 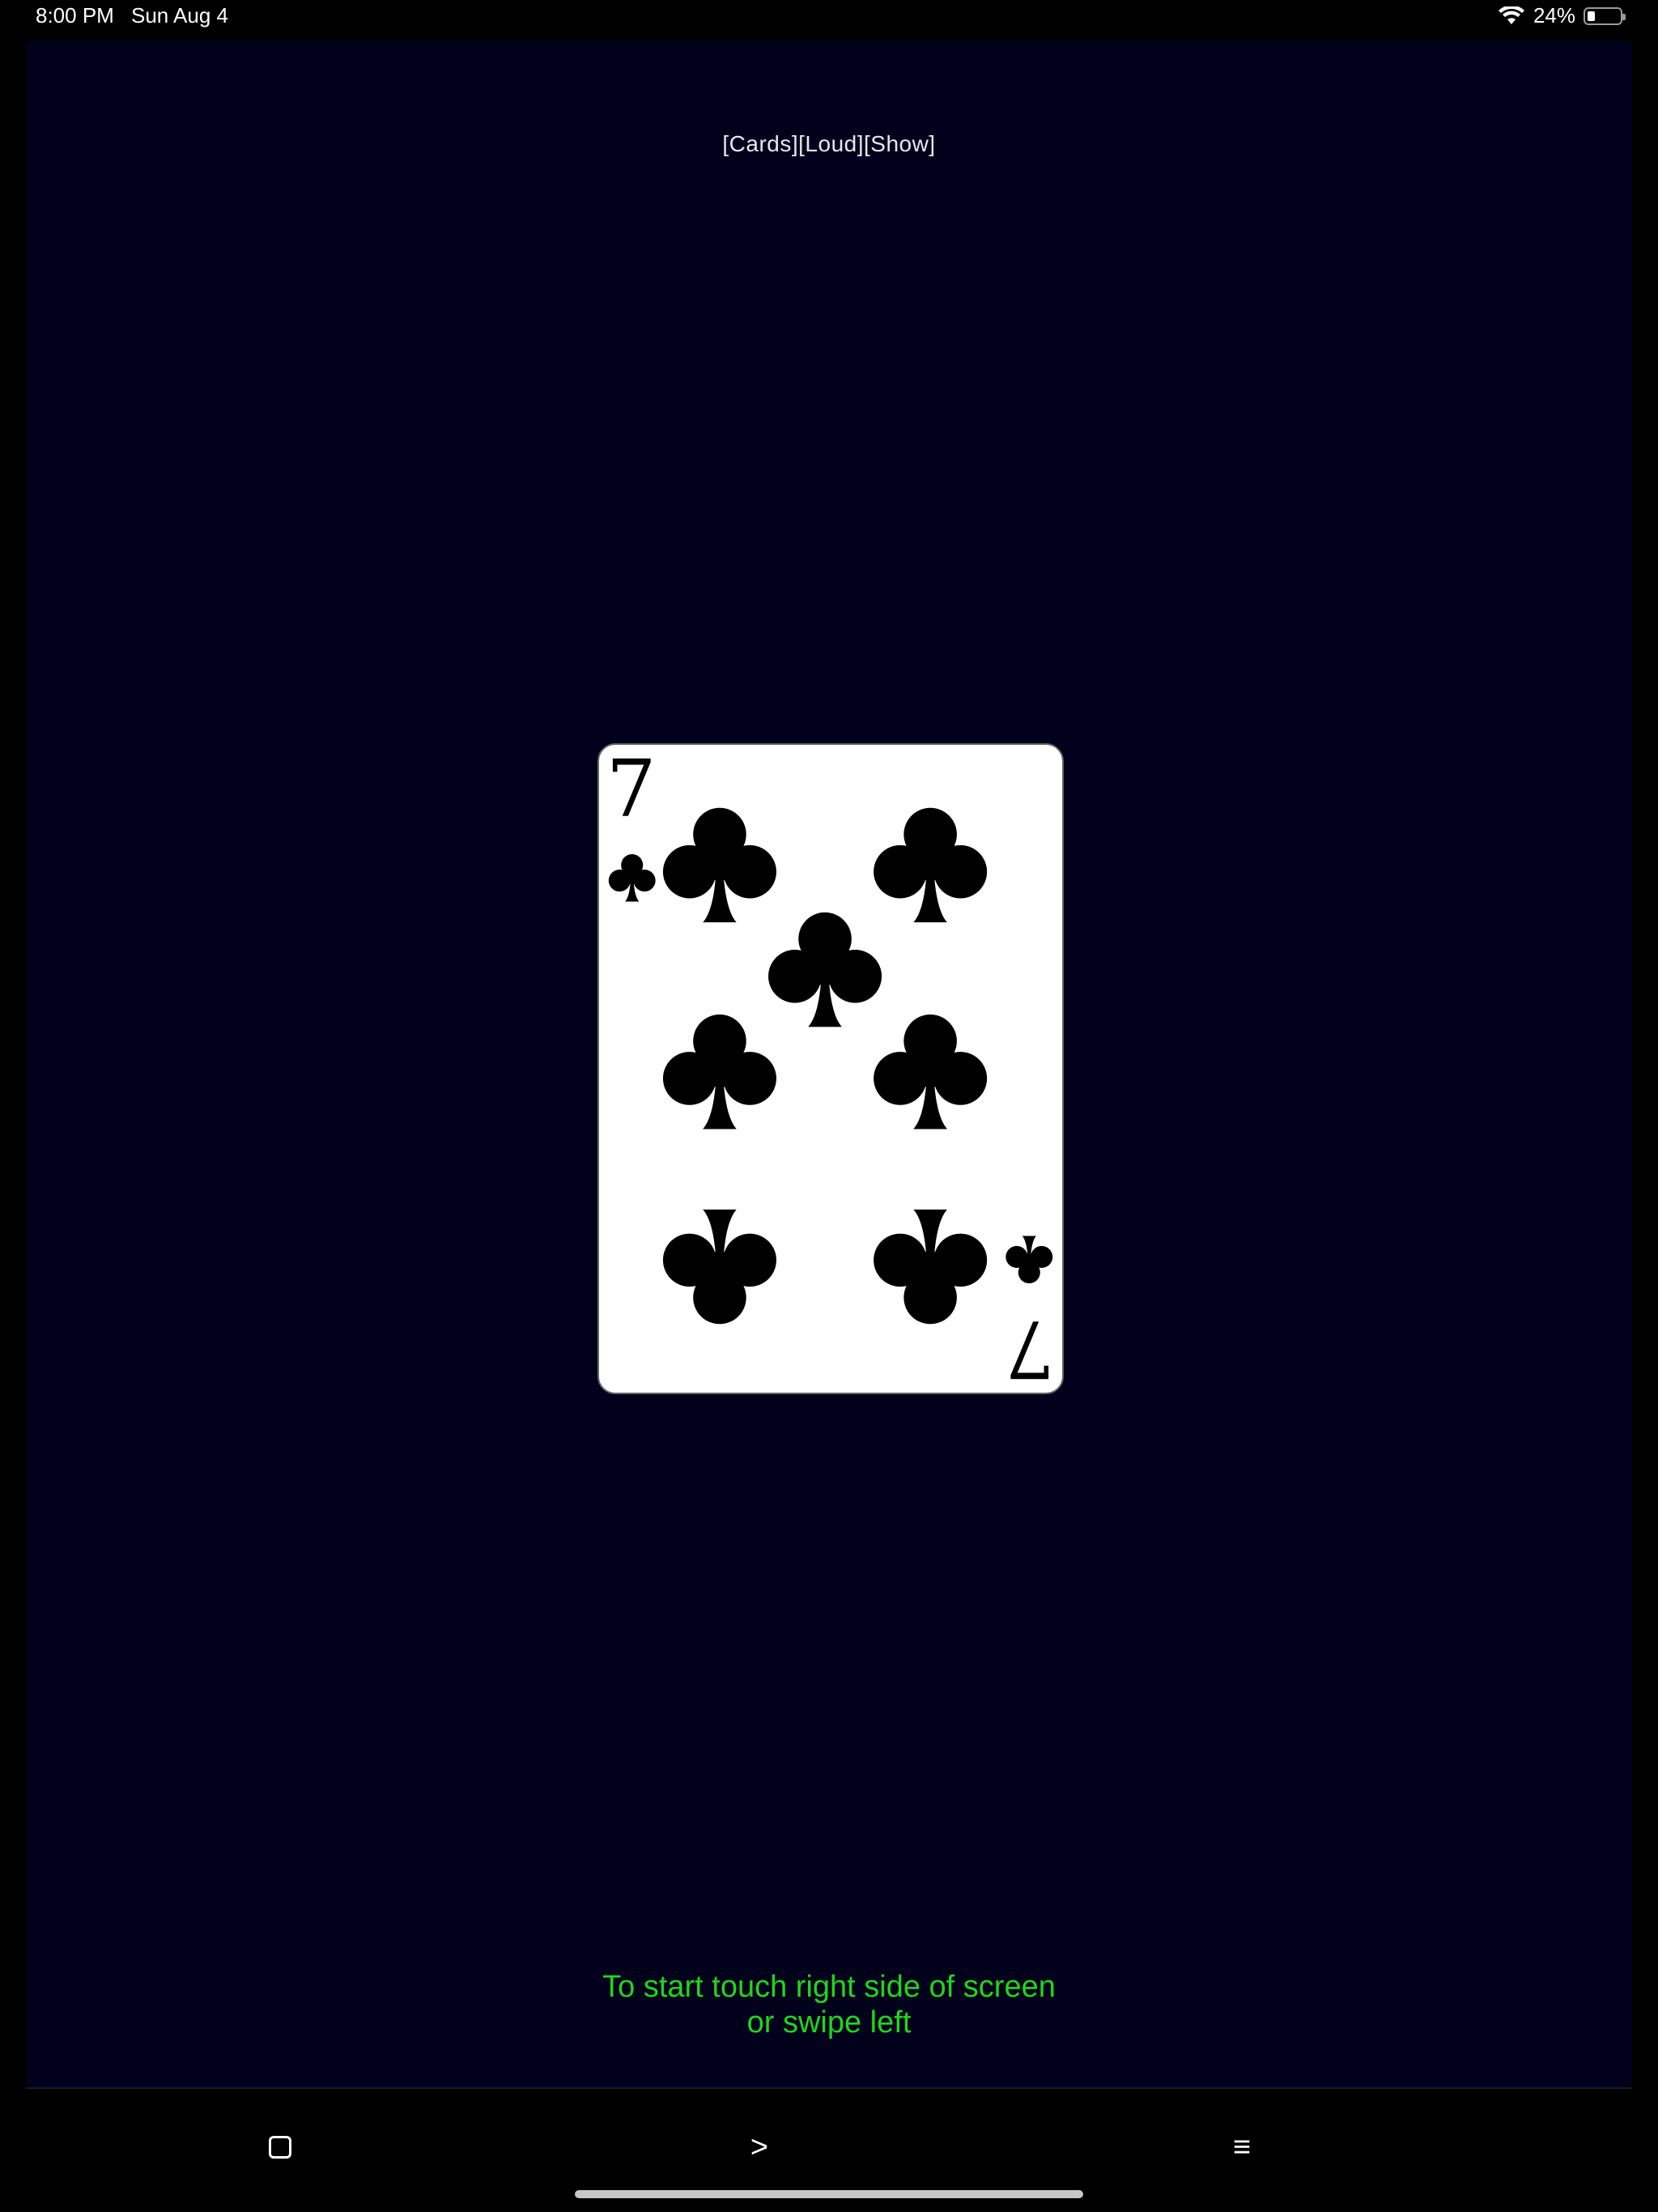 What do you see at coordinates (829, 143) in the screenshot?
I see `mode-tags: [Cards][Loud][Show]` at bounding box center [829, 143].